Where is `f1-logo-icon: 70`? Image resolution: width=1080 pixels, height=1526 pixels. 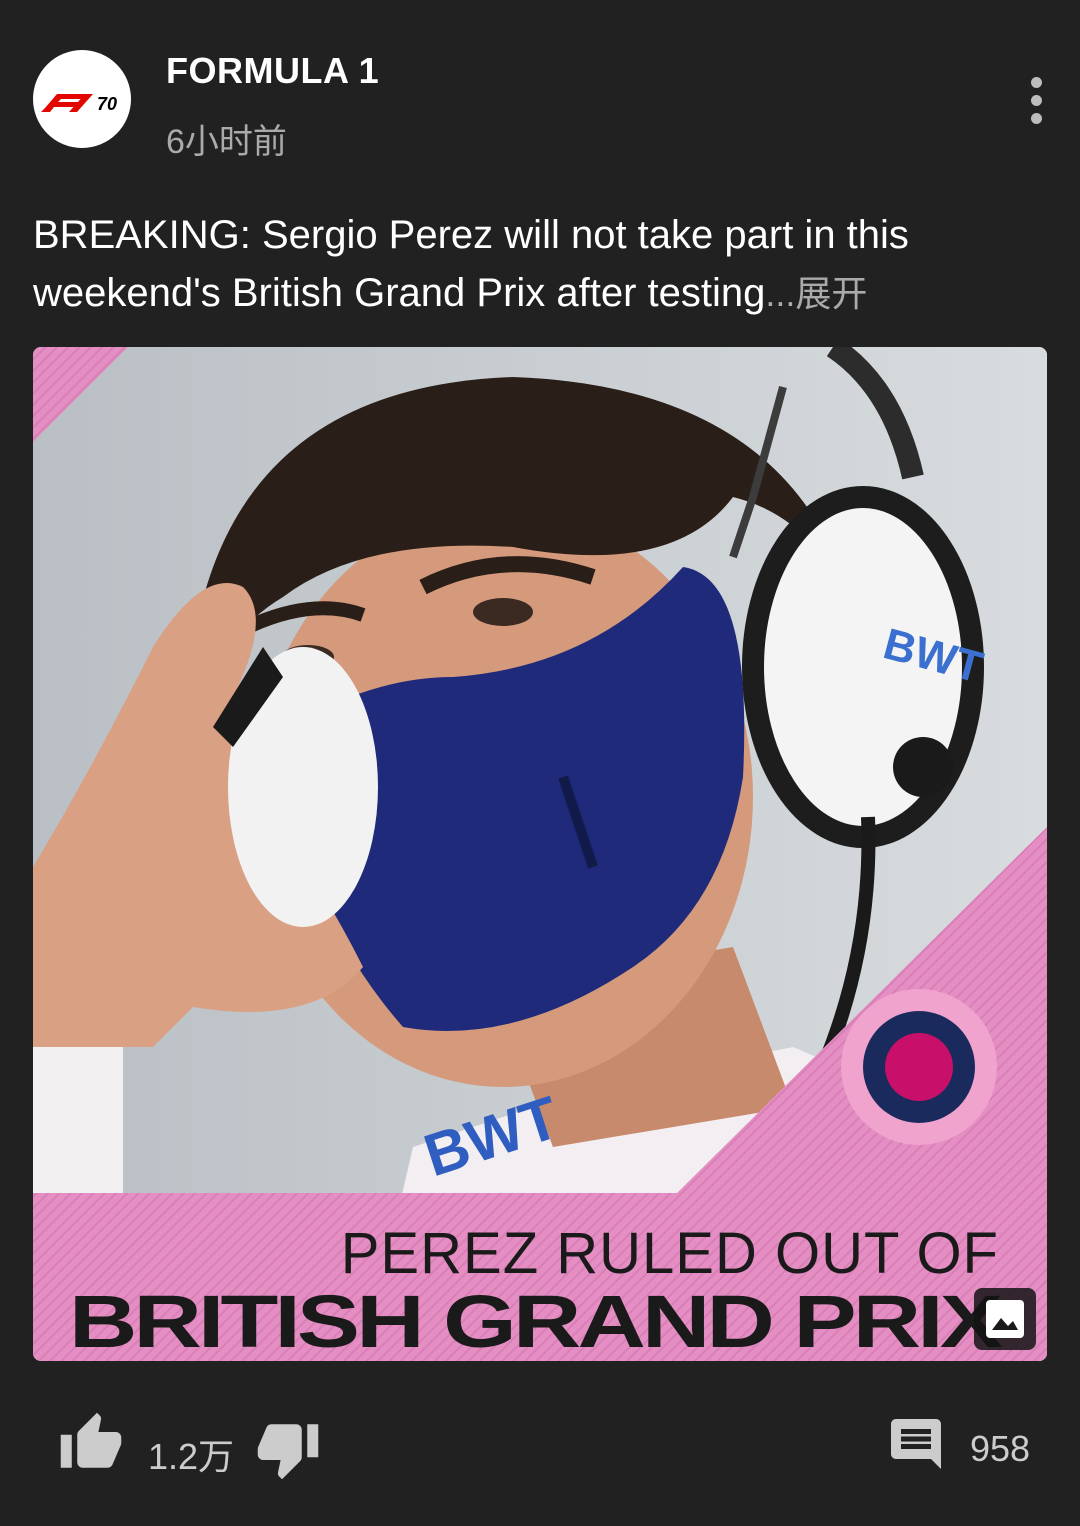
f1-logo-icon: 70 is located at coordinates (79, 104).